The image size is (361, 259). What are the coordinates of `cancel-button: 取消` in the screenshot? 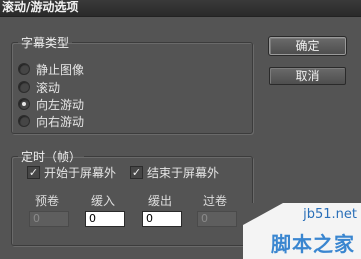 It's located at (307, 76).